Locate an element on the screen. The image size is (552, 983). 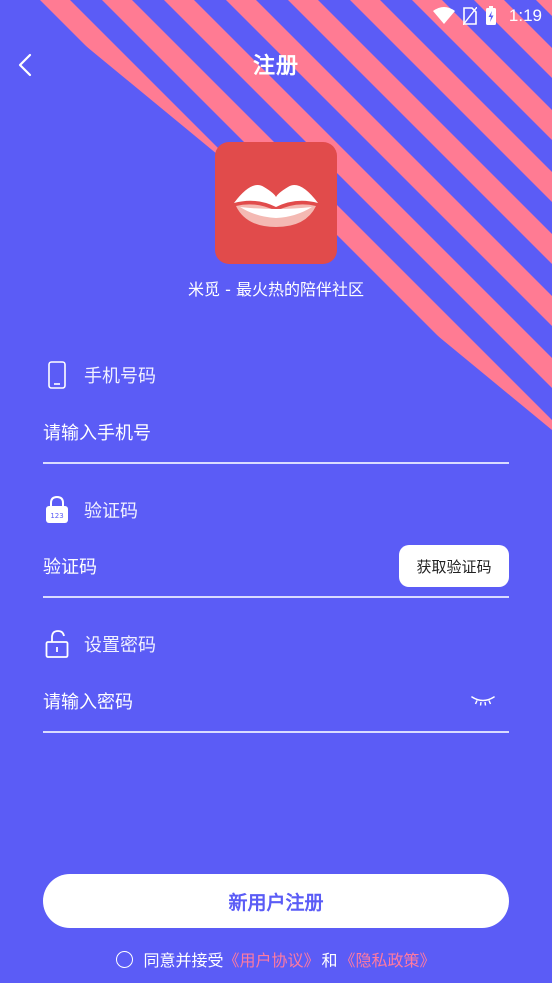
phone-label-row: 手机号码 is located at coordinates (100, 375).